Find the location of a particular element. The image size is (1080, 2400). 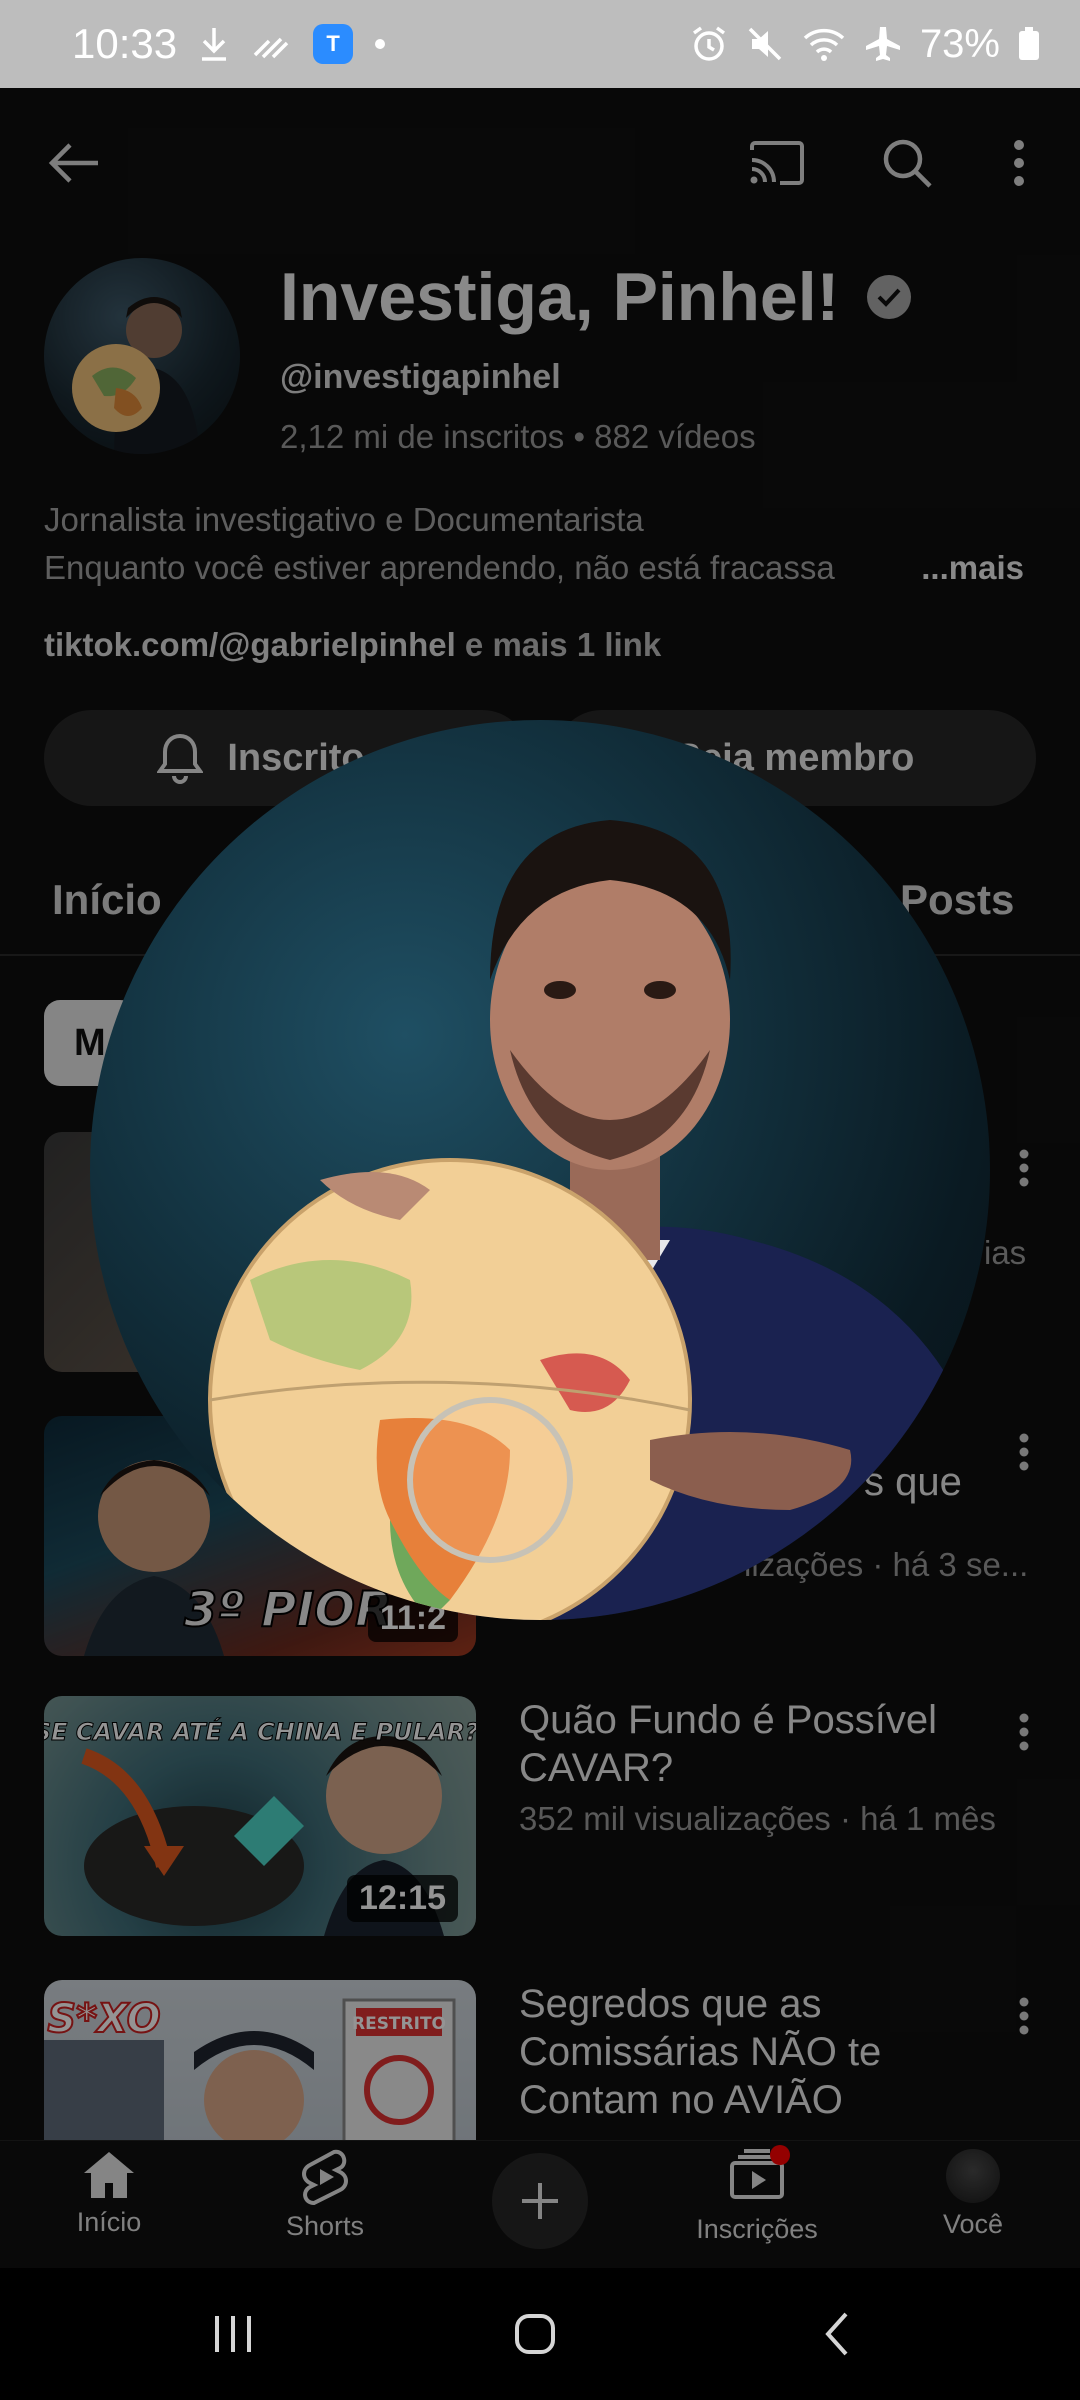

more-options-button is located at coordinates (1019, 163).